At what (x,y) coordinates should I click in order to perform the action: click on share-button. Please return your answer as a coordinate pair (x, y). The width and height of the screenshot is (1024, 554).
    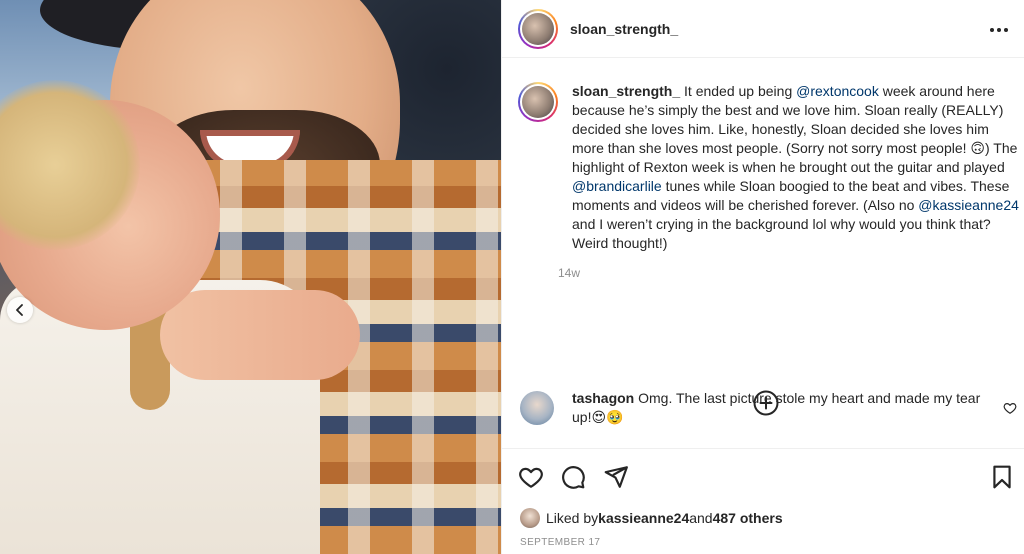
    Looking at the image, I should click on (616, 477).